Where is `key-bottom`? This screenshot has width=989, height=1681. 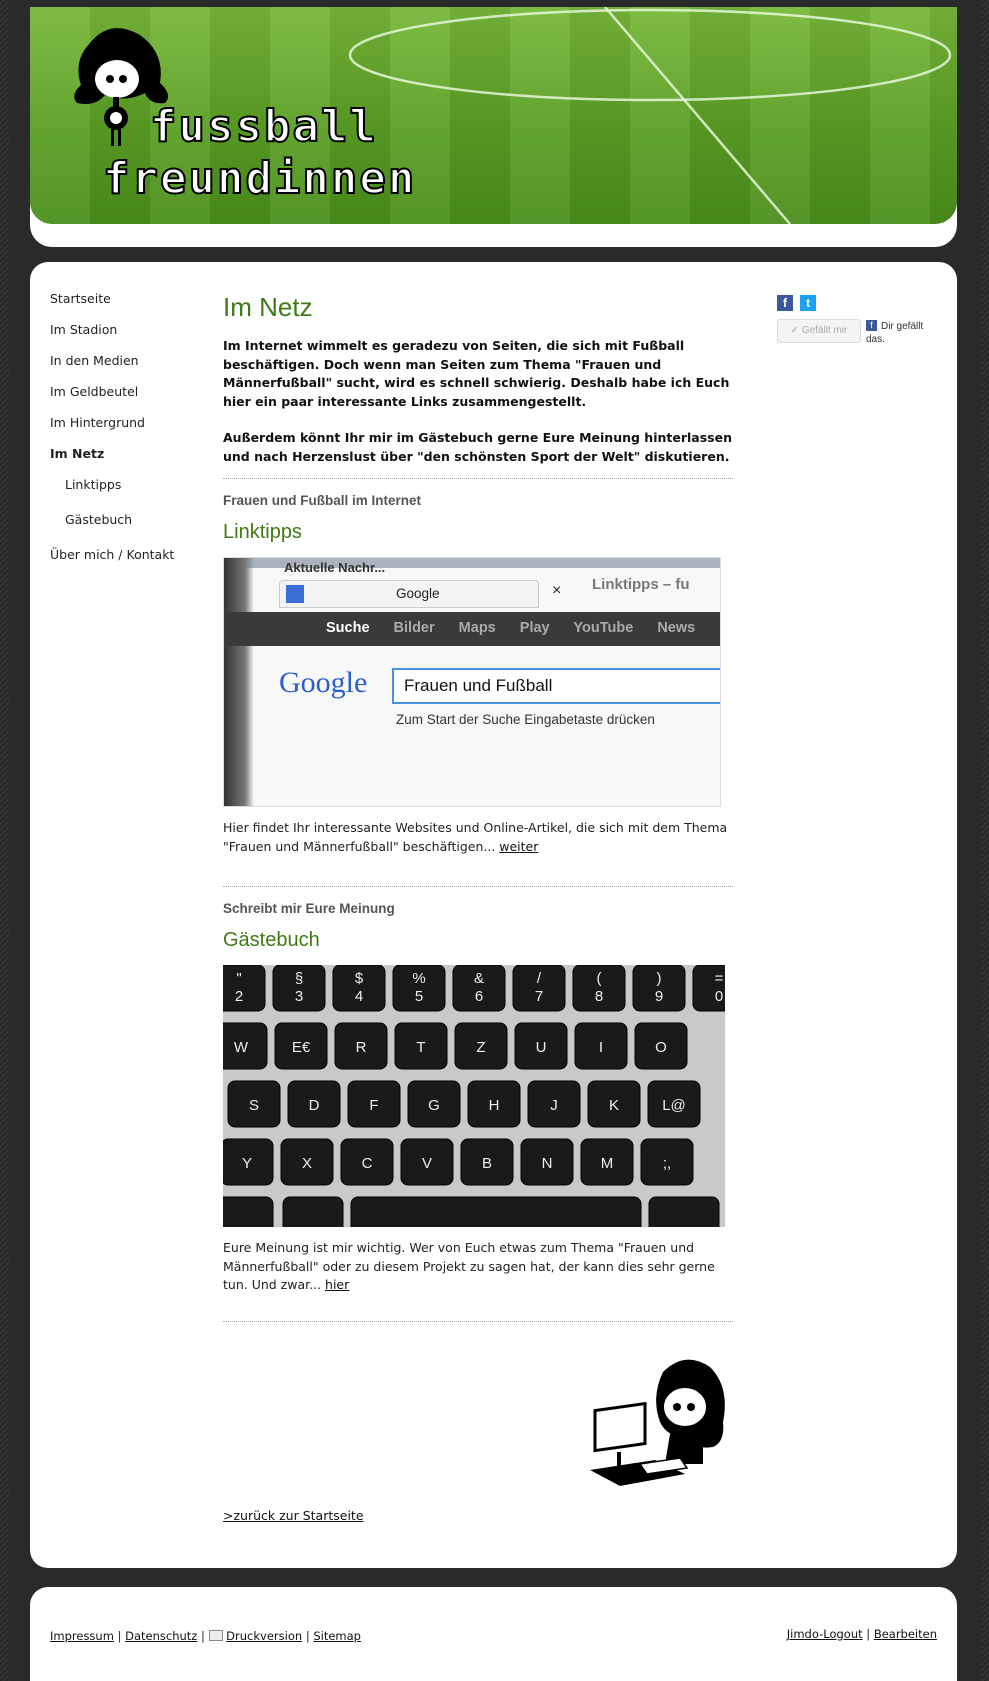
key-bottom is located at coordinates (248, 1211).